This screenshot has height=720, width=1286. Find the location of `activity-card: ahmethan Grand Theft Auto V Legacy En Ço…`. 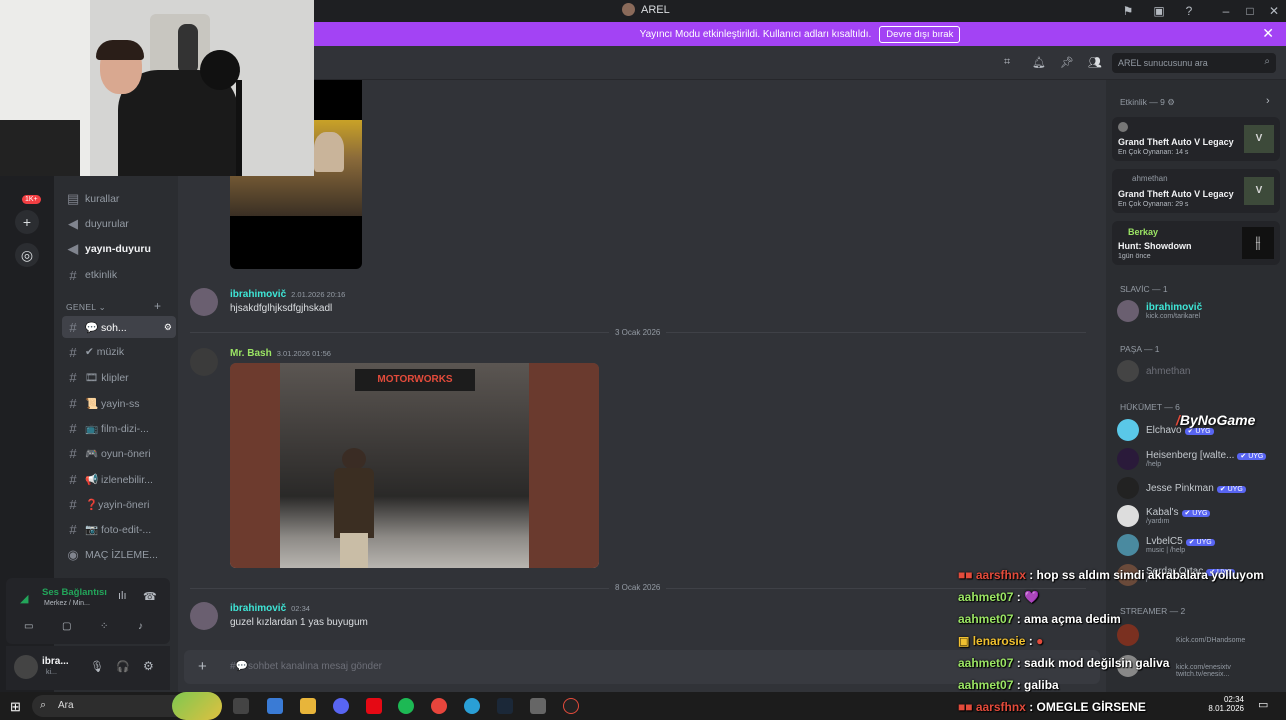

activity-card: ahmethan Grand Theft Auto V Legacy En Ço… is located at coordinates (1196, 191).